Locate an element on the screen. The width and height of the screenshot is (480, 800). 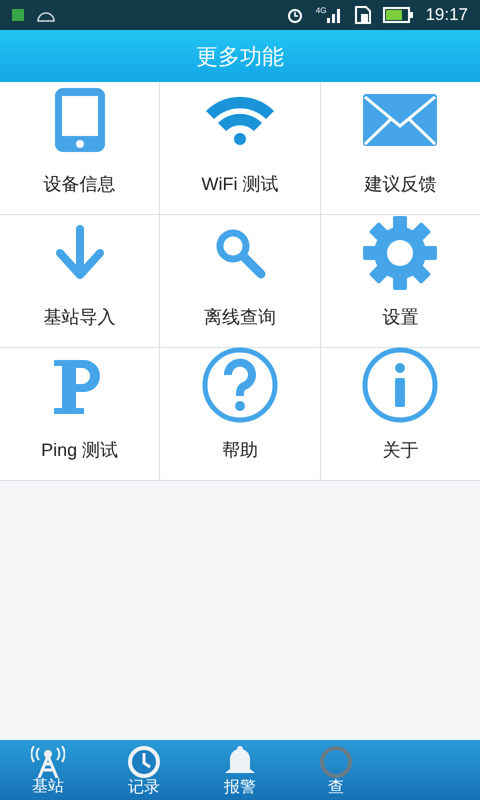
notification-icon is located at coordinates (18, 15).